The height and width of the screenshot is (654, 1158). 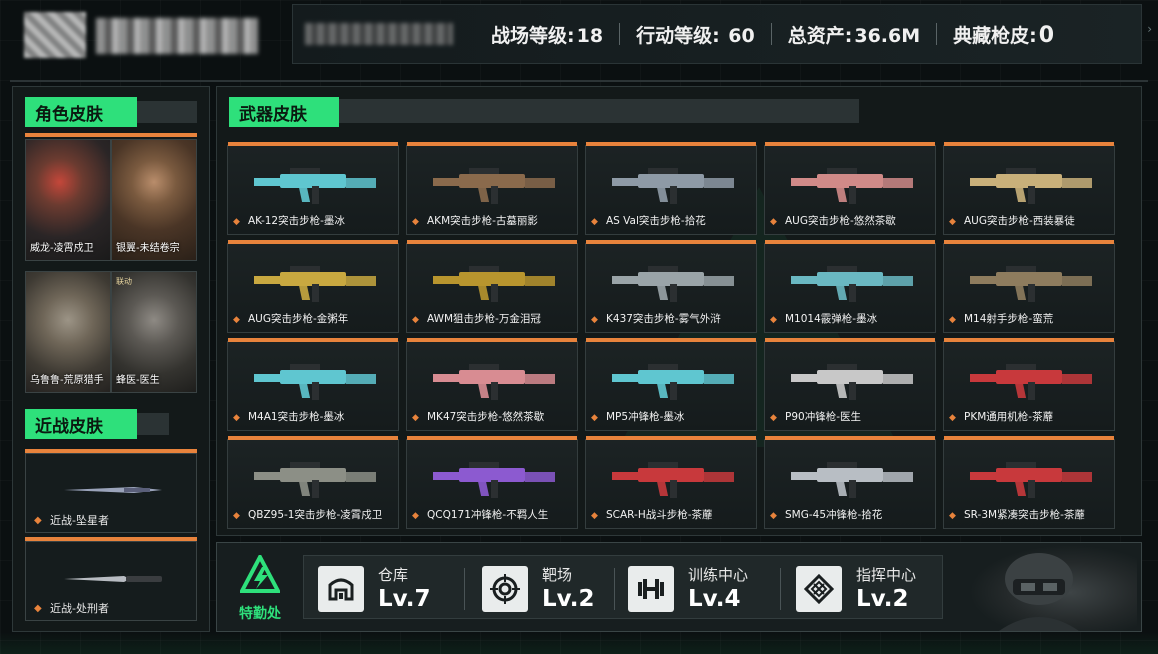 What do you see at coordinates (148, 248) in the screenshot?
I see `character-name: 银翼-未结卷宗` at bounding box center [148, 248].